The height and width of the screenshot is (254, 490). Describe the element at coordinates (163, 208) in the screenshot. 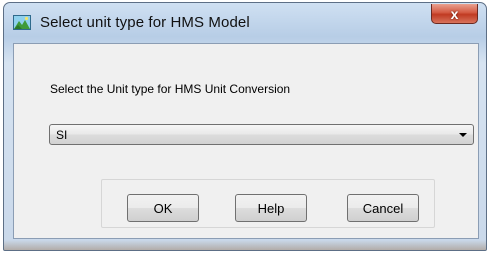

I see `ok-button: OK` at that location.